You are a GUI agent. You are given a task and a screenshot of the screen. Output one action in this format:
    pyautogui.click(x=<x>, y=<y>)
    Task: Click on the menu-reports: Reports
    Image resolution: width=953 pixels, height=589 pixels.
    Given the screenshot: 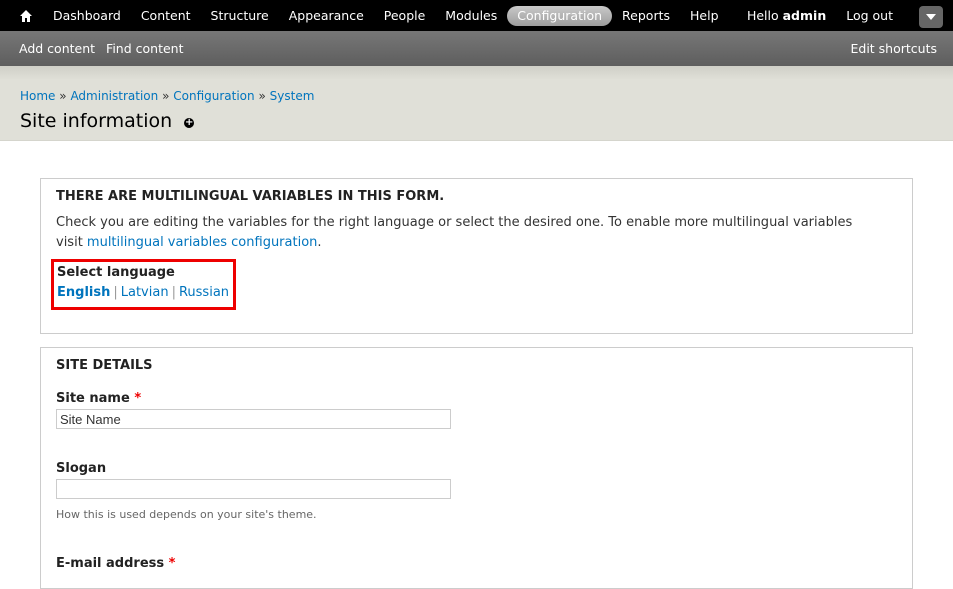 What is the action you would take?
    pyautogui.click(x=646, y=16)
    